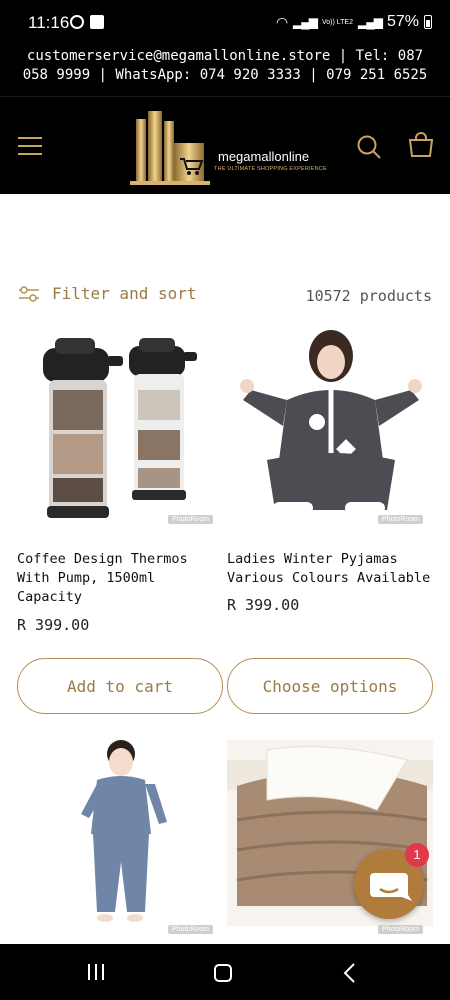  Describe the element at coordinates (369, 147) in the screenshot. I see `search-icon` at that location.